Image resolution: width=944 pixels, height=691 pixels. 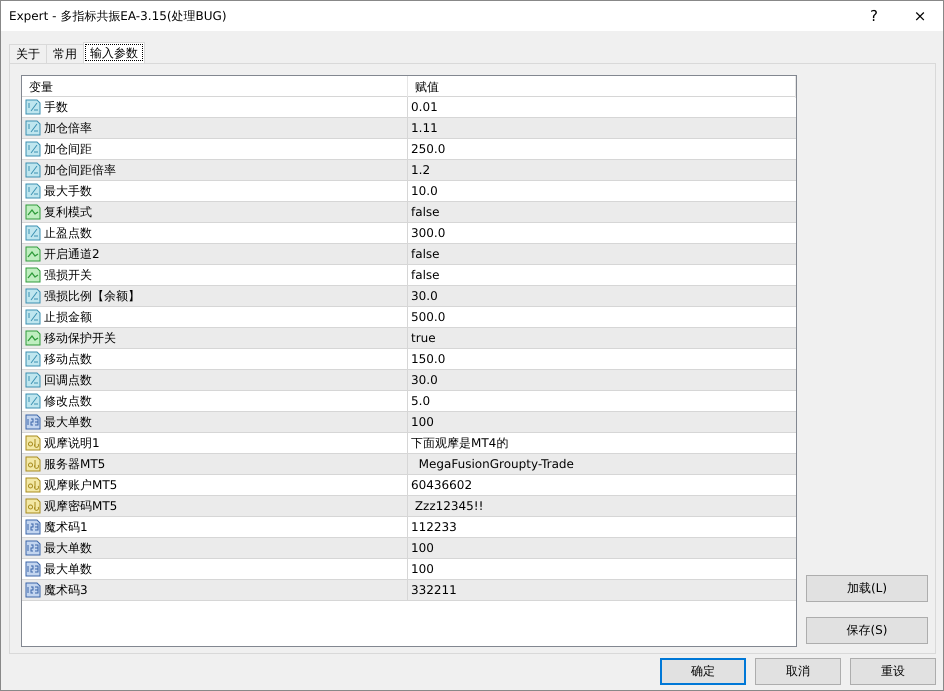 I want to click on save-button: 保存(S), so click(x=867, y=630).